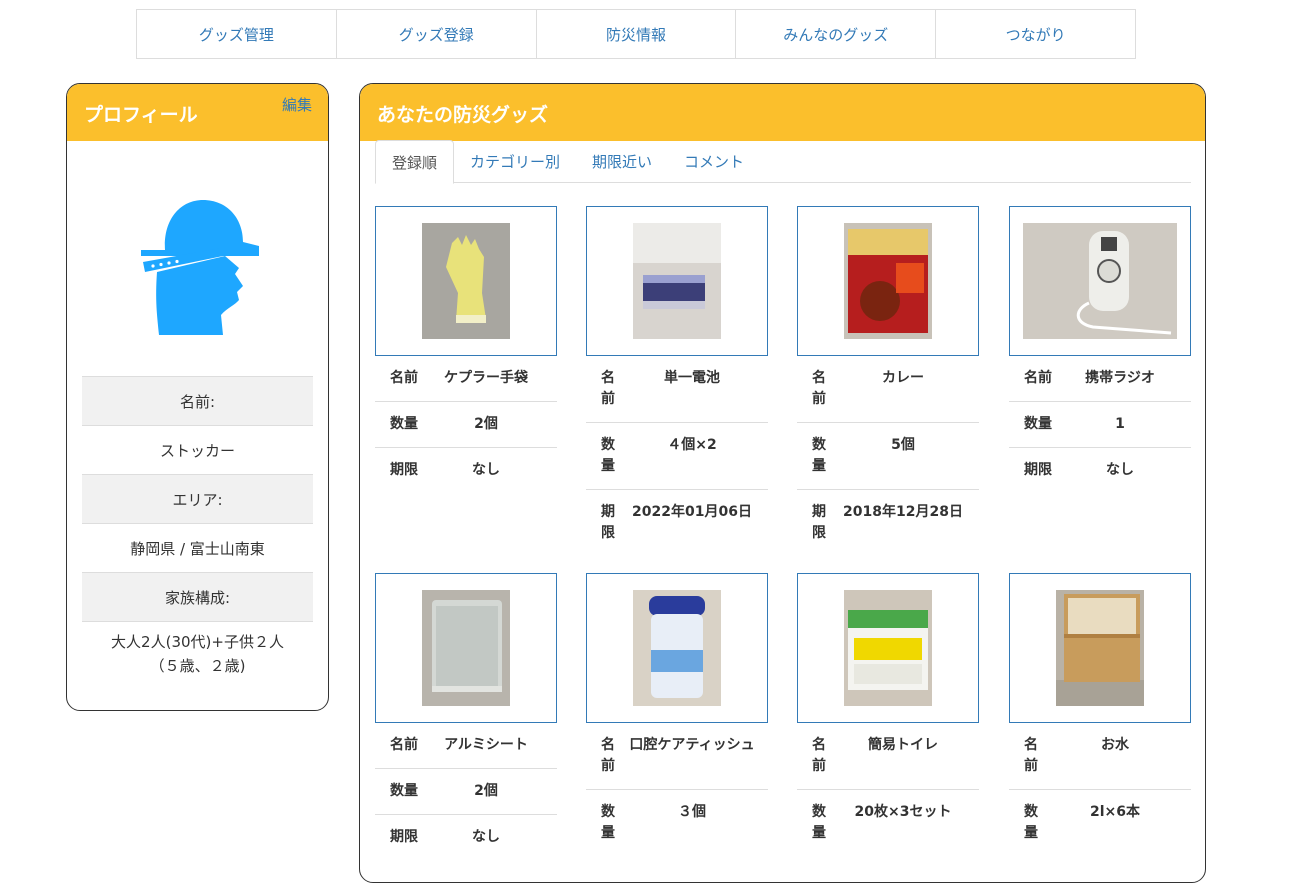  I want to click on item-qty: ４個×2, so click(692, 445).